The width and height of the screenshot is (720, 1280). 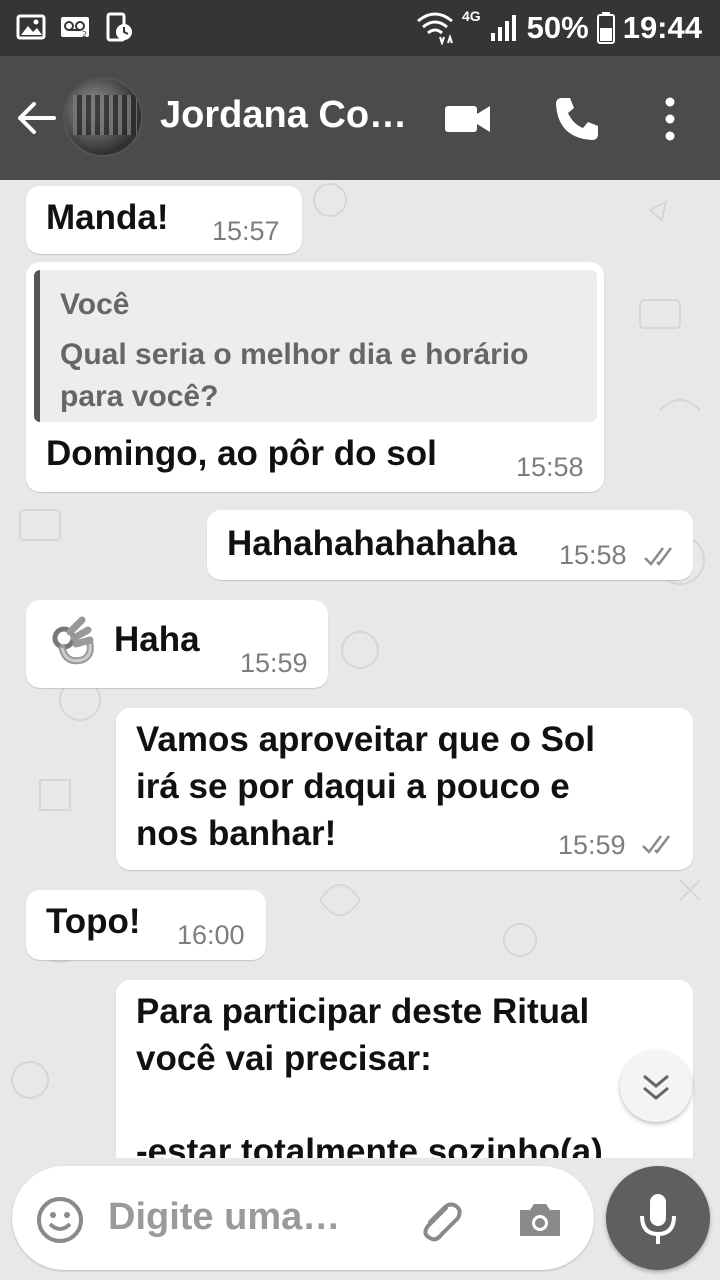 I want to click on mic-icon, so click(x=658, y=1219).